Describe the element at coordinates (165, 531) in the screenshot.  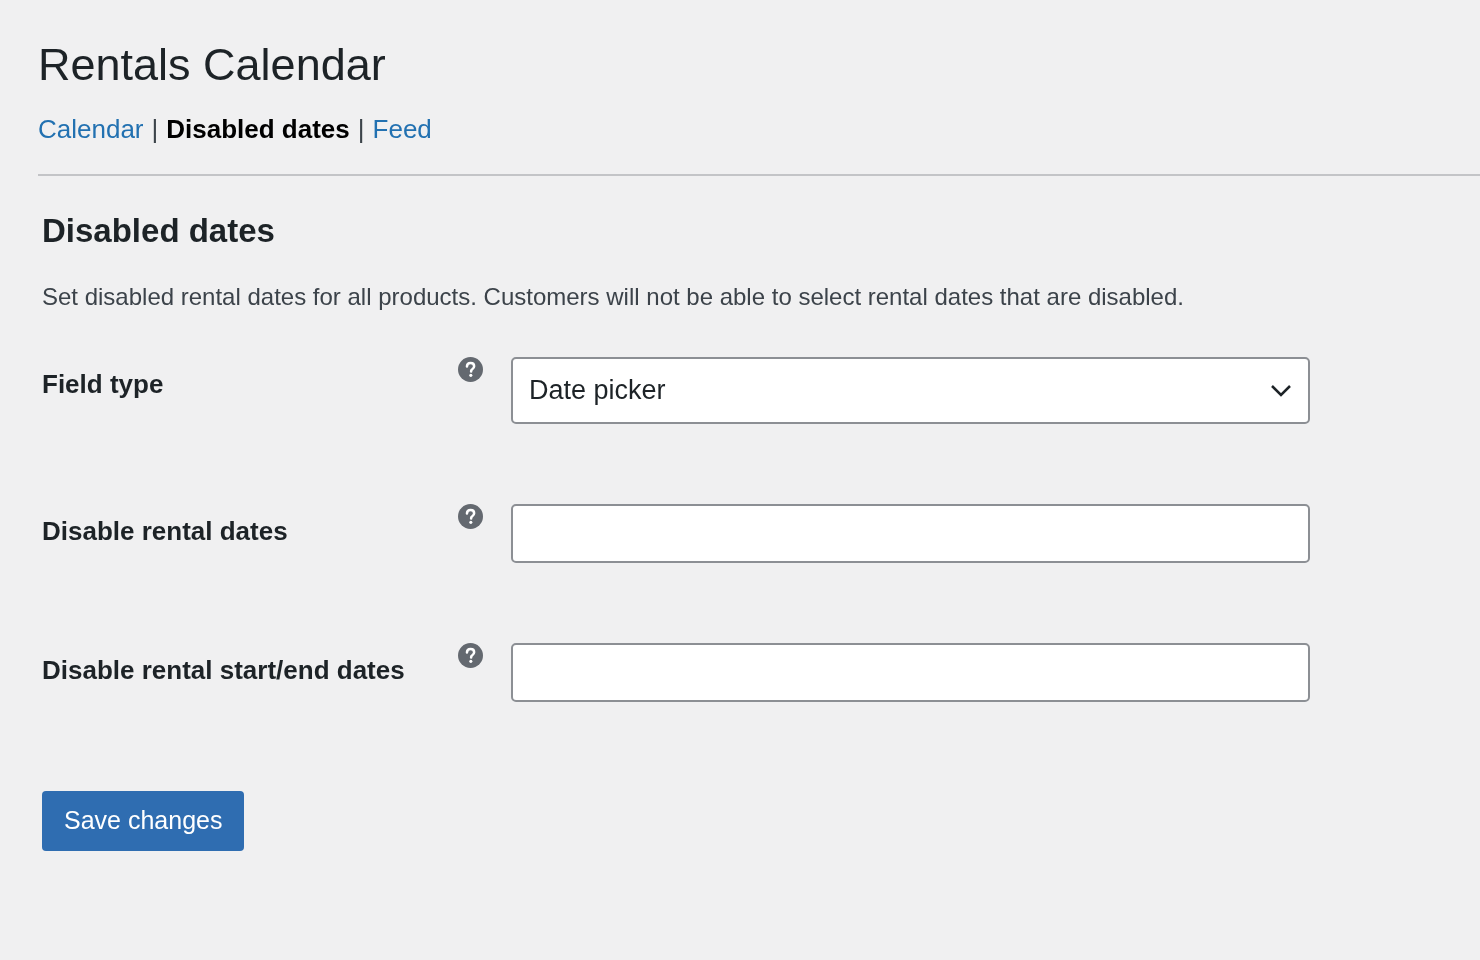
I see `field-label: Disable rental dates` at that location.